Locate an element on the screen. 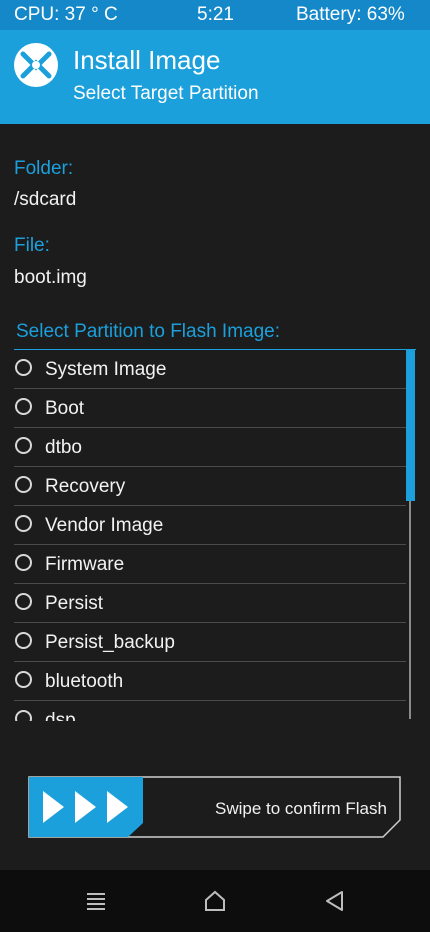 This screenshot has width=430, height=932. partition-item-dtbo: dtbo is located at coordinates (210, 447).